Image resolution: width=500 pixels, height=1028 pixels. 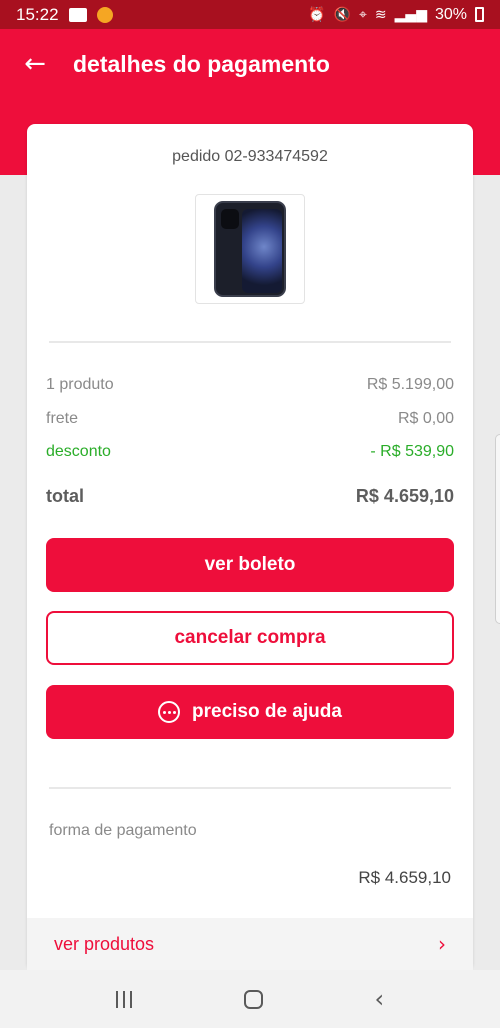 I want to click on product-image, so click(x=250, y=249).